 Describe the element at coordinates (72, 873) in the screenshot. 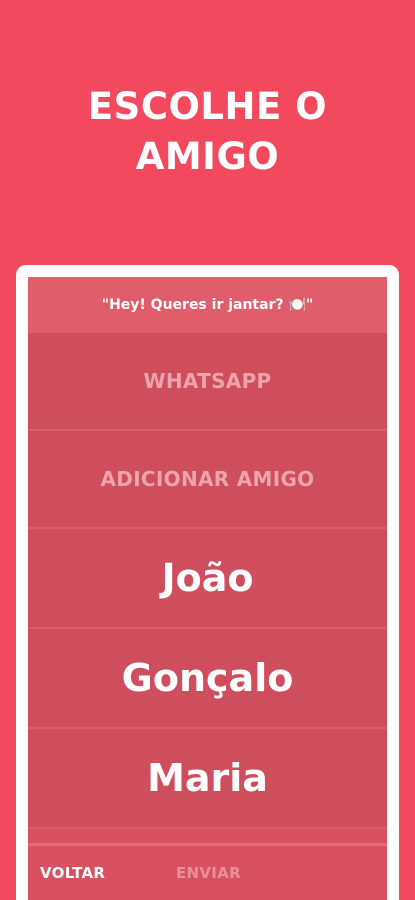

I see `back-button: VOLTAR` at that location.